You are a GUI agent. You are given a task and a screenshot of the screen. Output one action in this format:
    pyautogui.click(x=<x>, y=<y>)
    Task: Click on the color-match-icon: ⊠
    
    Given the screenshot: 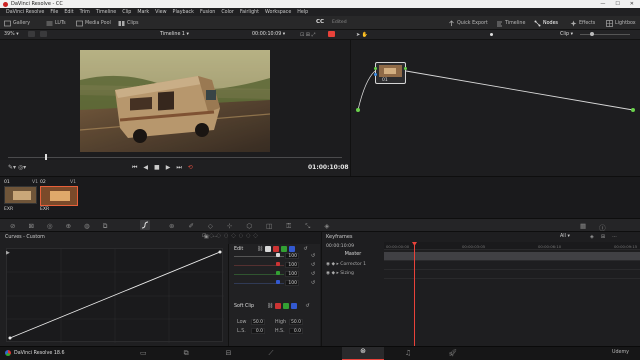 What is the action you would take?
    pyautogui.click(x=30, y=226)
    